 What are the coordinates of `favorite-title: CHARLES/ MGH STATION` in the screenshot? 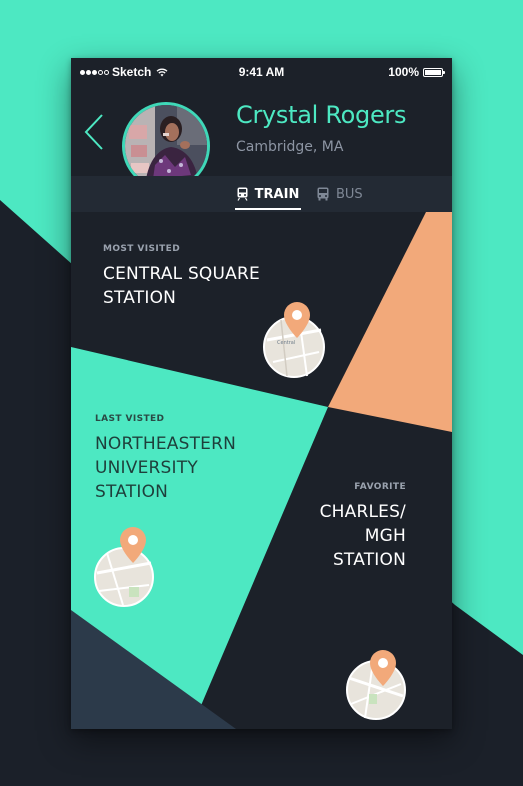 It's located at (363, 536).